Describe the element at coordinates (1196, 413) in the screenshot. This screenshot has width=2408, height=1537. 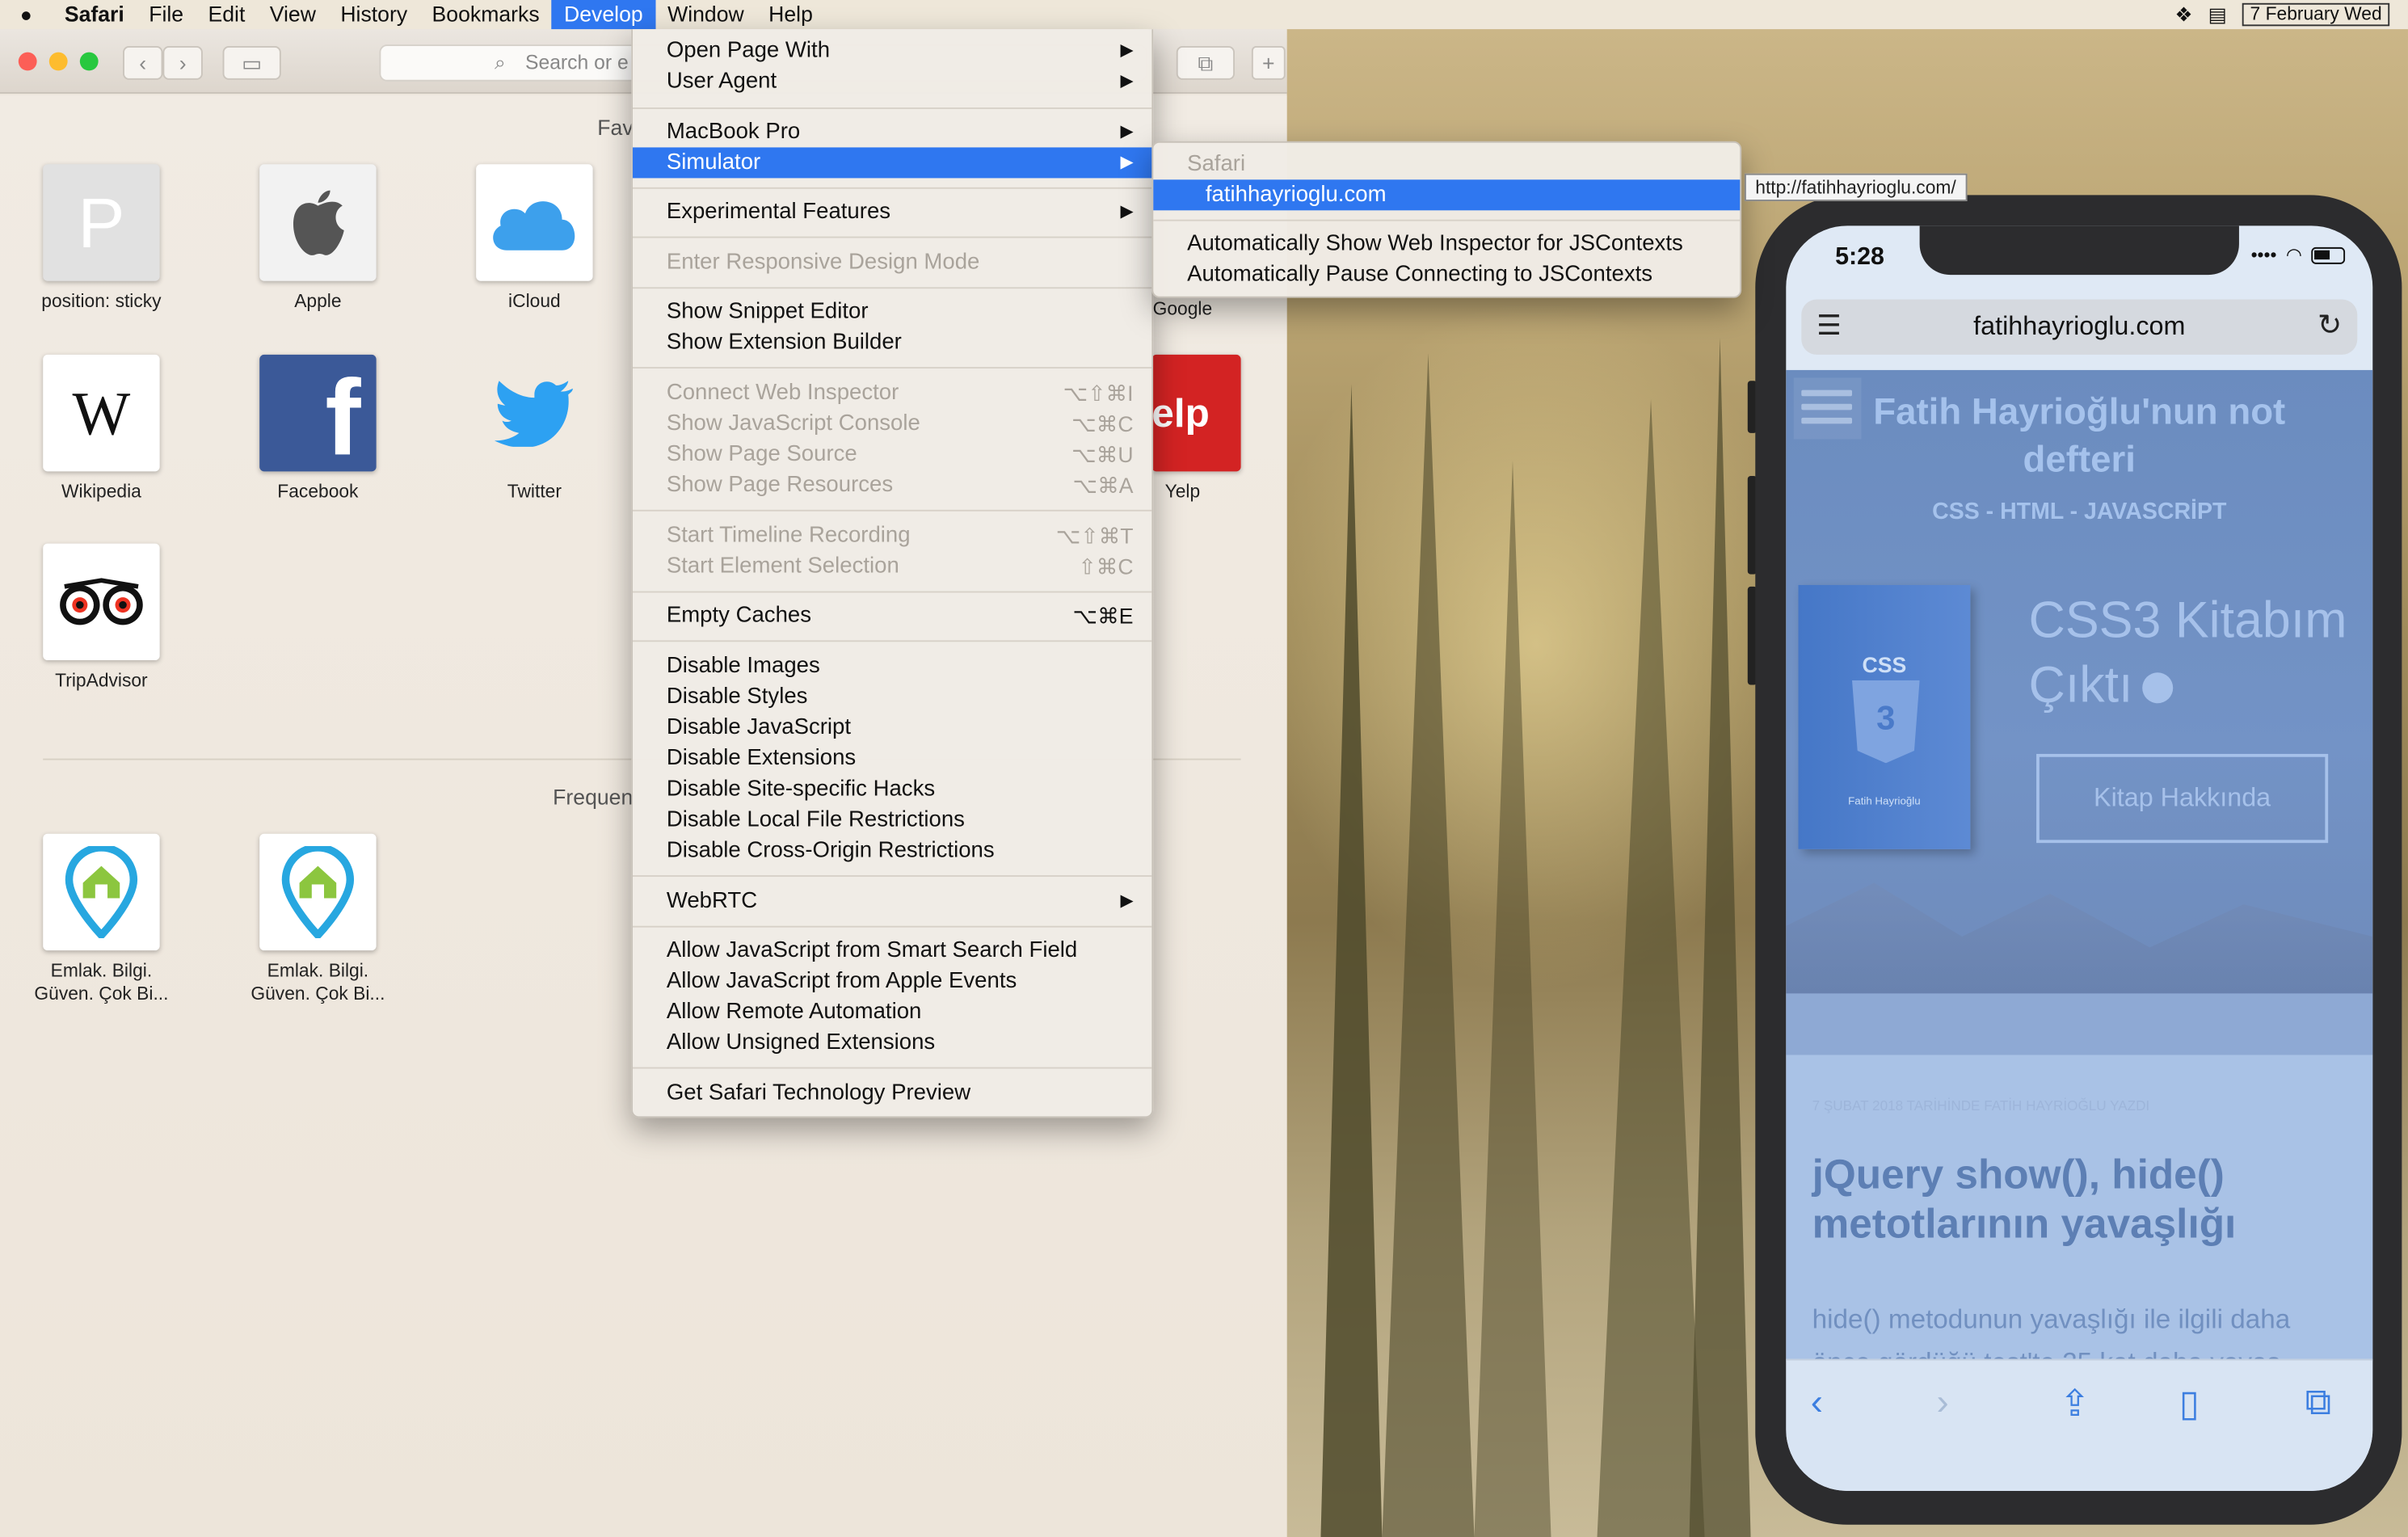
I see `yelp-logo-icon: elp` at that location.